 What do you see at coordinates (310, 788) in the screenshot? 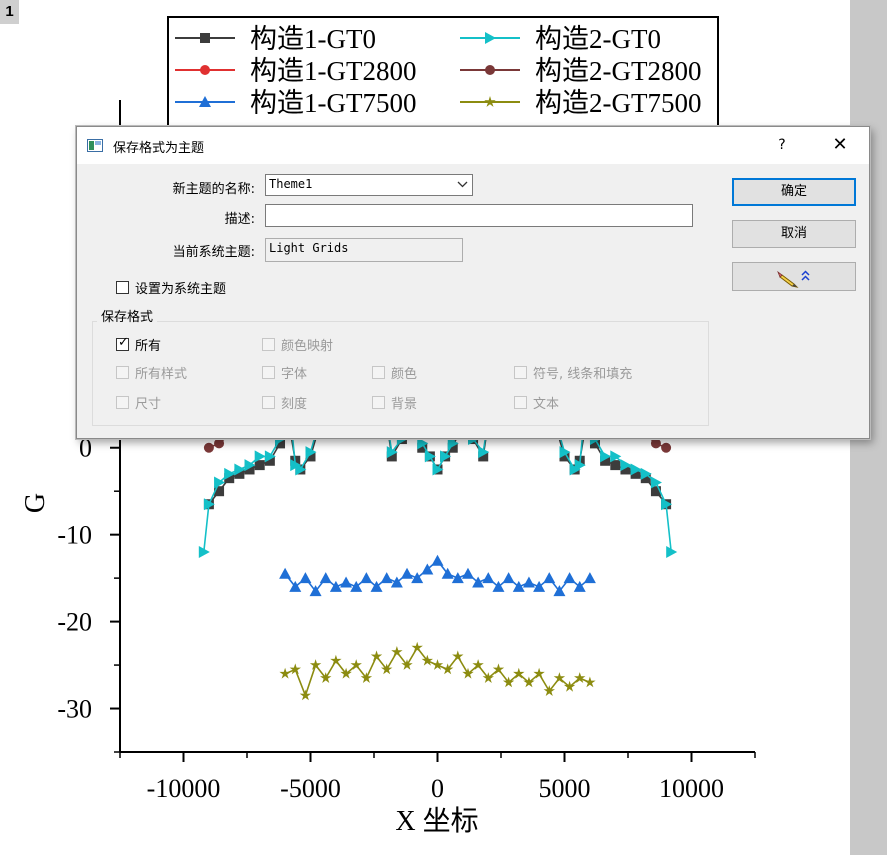
I see `x-tick-label: -5000` at bounding box center [310, 788].